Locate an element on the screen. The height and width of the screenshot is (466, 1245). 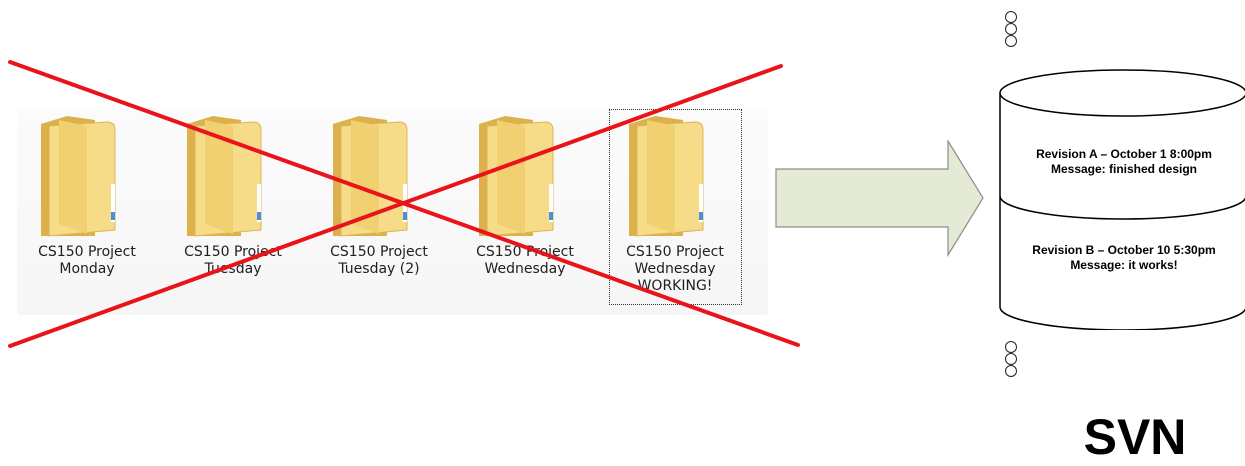
folder-item-tuesday-2: CS150 Project Tuesday (2) is located at coordinates (379, 208).